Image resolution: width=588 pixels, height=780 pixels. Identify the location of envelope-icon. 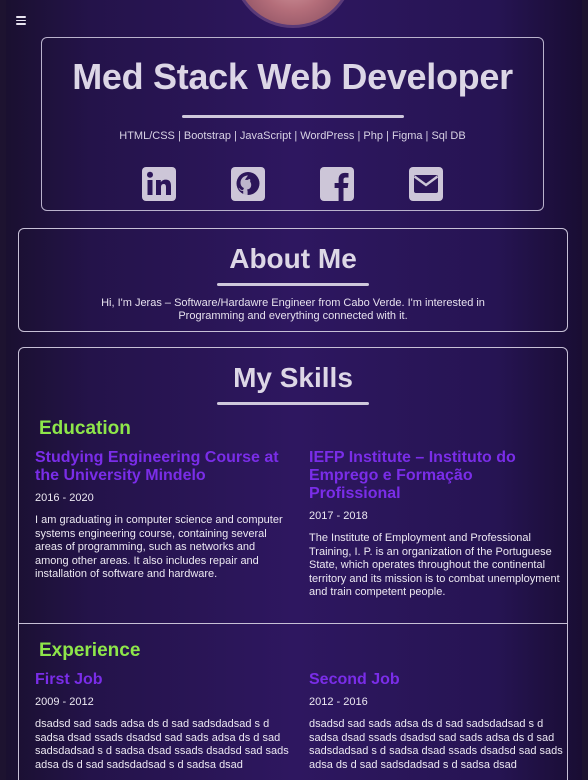
(426, 184).